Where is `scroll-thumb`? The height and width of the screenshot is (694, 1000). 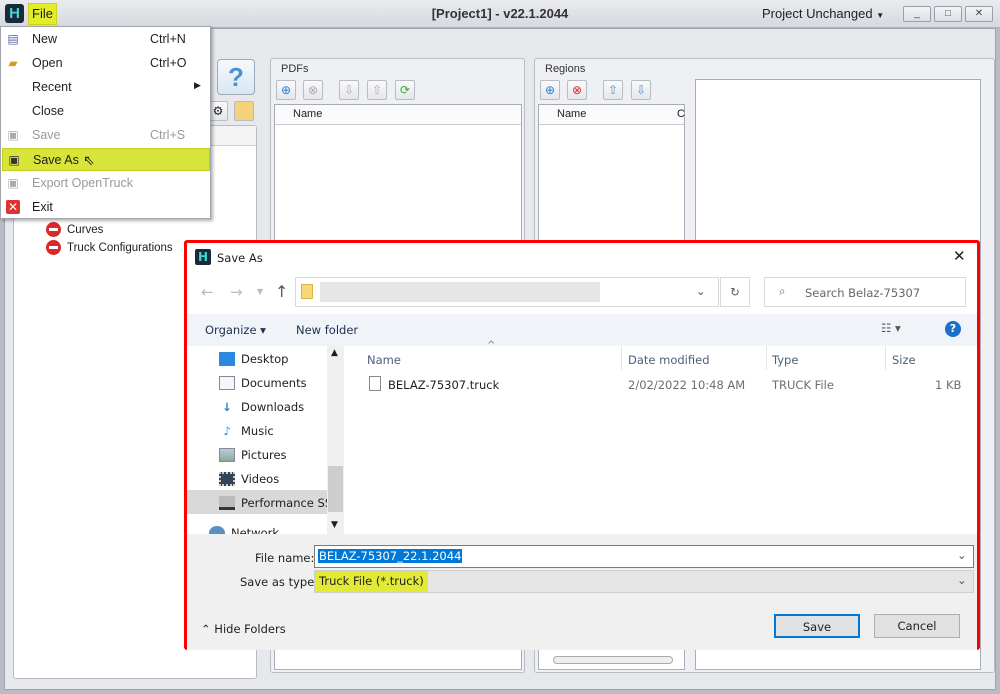
scroll-thumb is located at coordinates (335, 489).